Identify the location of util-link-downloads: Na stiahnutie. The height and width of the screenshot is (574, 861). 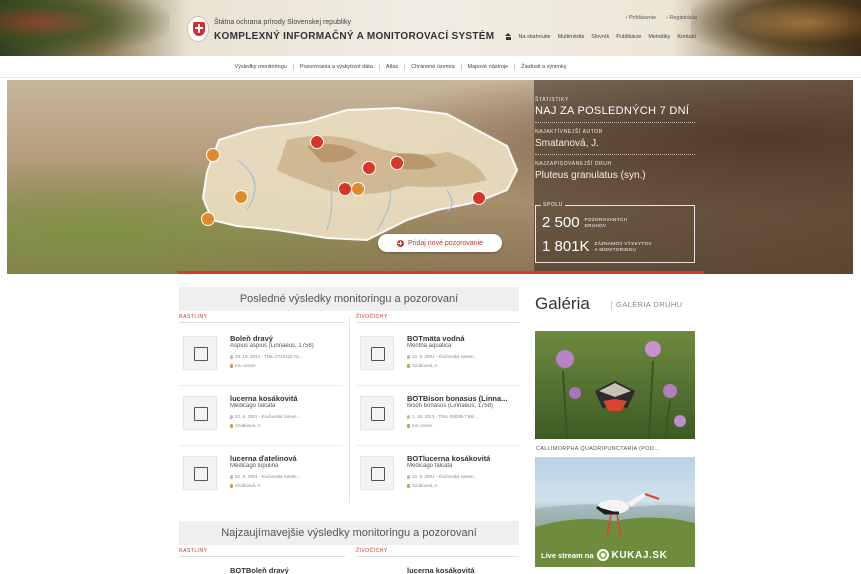
(535, 37).